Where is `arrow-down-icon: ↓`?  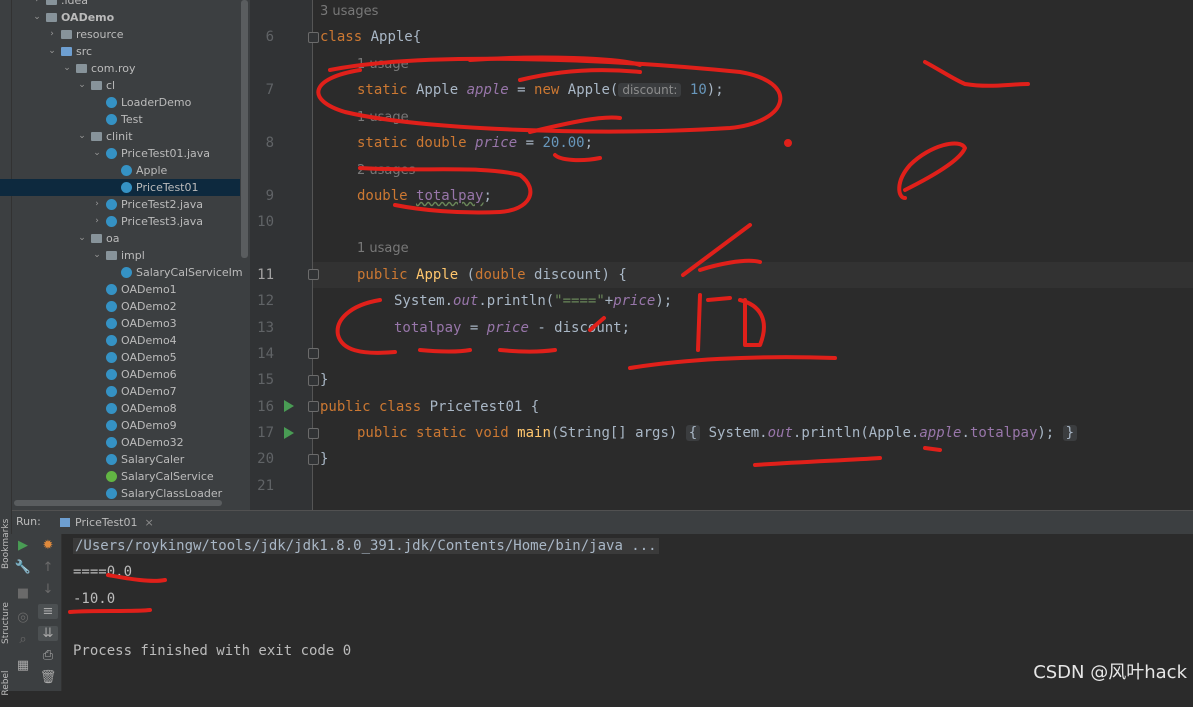
arrow-down-icon: ↓ is located at coordinates (48, 589).